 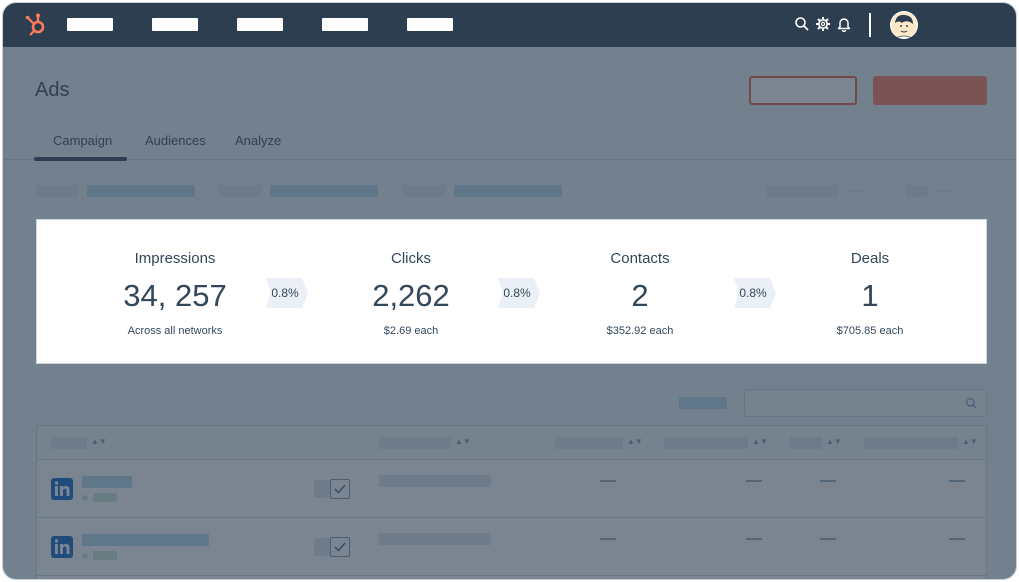 I want to click on stat-subtext: Across all networks, so click(x=175, y=331).